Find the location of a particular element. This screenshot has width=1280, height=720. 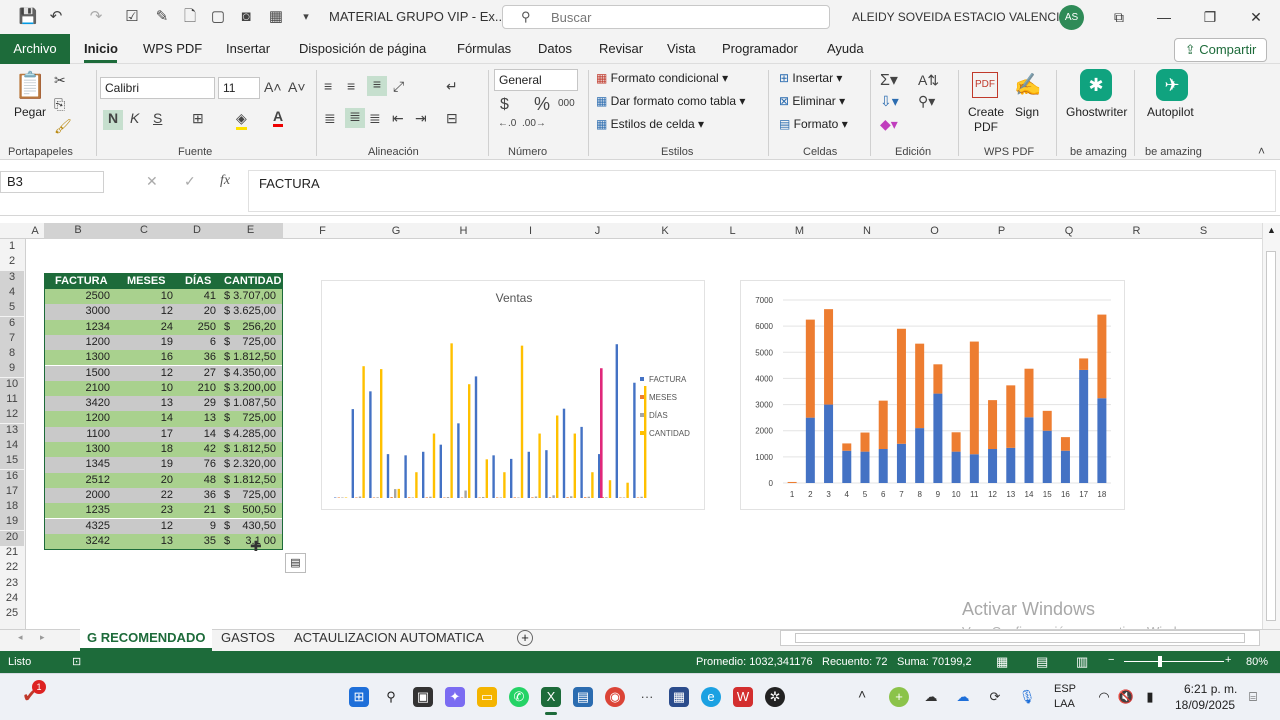

autopilot-icon: ✈ is located at coordinates (1172, 85).